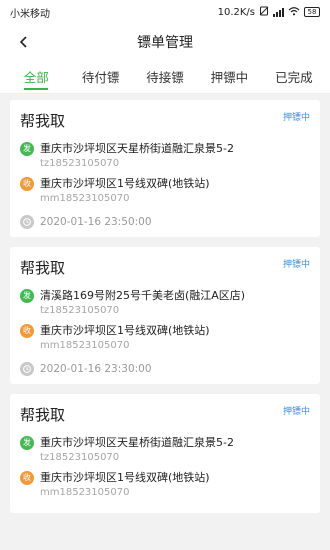 Image resolution: width=330 pixels, height=550 pixels. Describe the element at coordinates (165, 368) in the screenshot. I see `order-time-row: 2020-01-16 23:30:00` at that location.